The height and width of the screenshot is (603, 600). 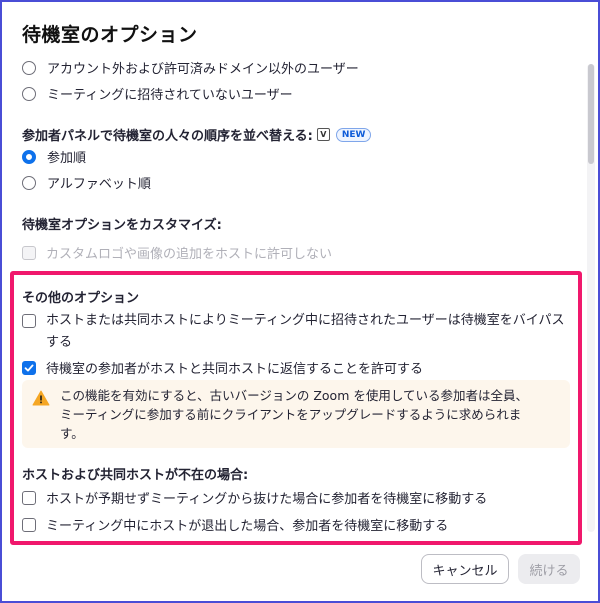 What do you see at coordinates (29, 252) in the screenshot?
I see `checkbox-disabled` at bounding box center [29, 252].